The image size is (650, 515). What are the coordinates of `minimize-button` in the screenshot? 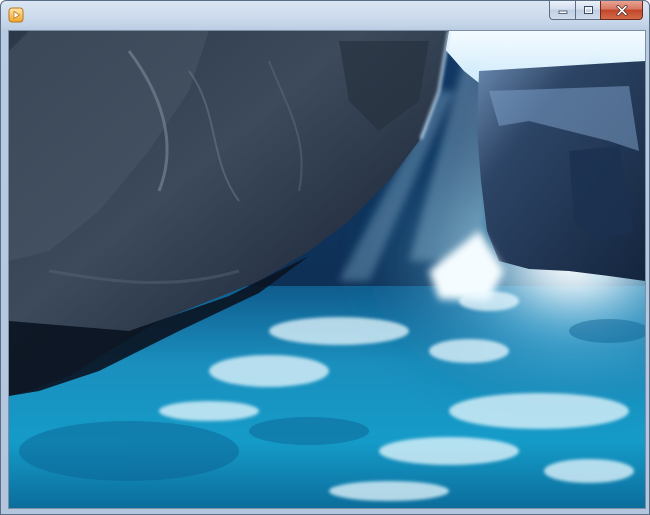 It's located at (562, 10).